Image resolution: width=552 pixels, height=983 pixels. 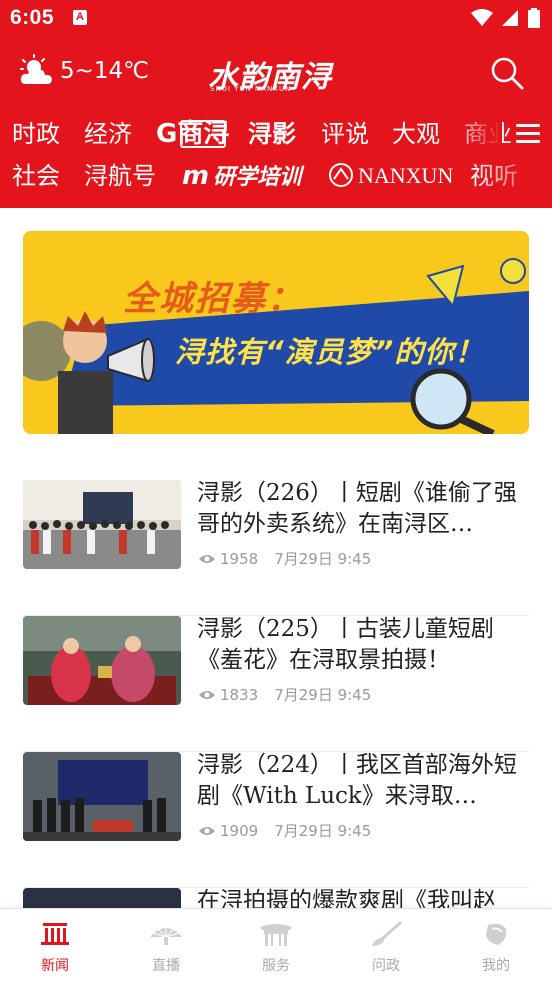 What do you see at coordinates (416, 134) in the screenshot?
I see `tab-overview: 大观` at bounding box center [416, 134].